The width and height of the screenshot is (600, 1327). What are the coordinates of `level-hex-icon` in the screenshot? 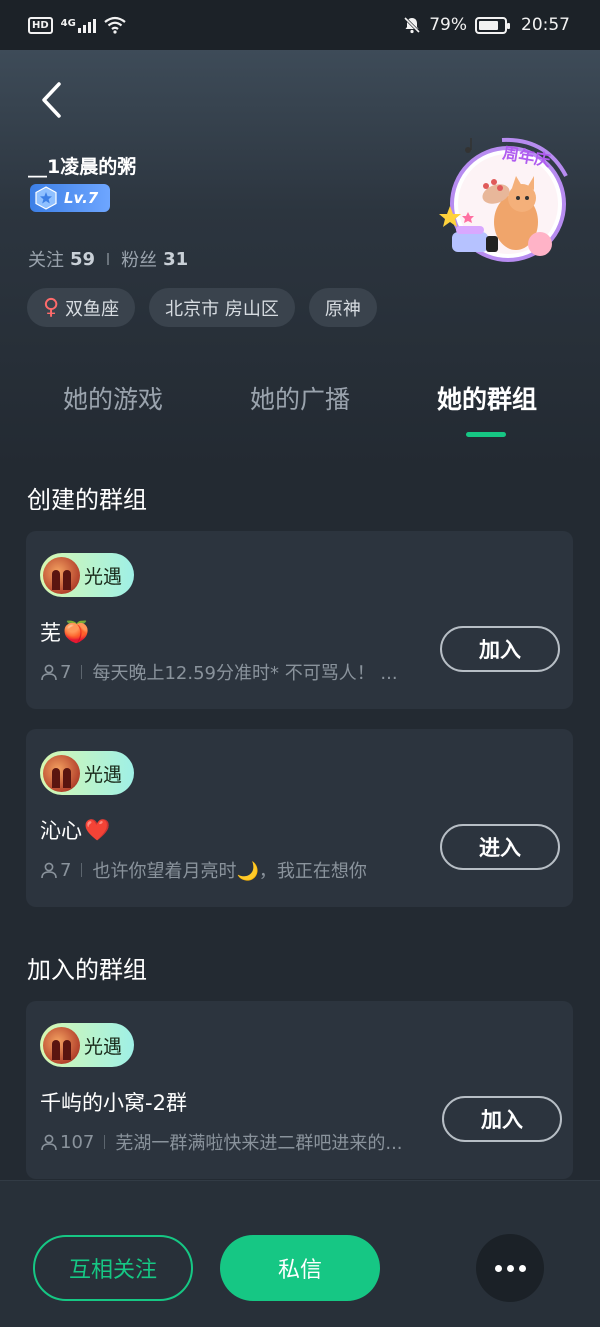 It's located at (46, 198).